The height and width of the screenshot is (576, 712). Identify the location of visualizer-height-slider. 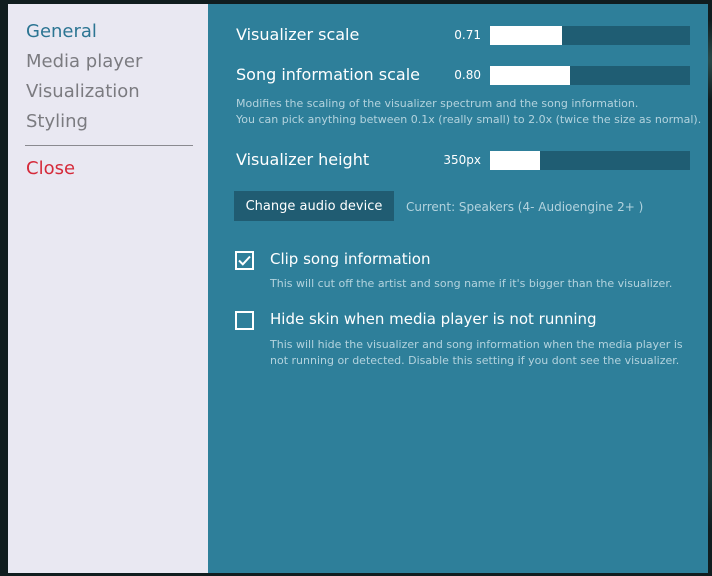
(590, 160).